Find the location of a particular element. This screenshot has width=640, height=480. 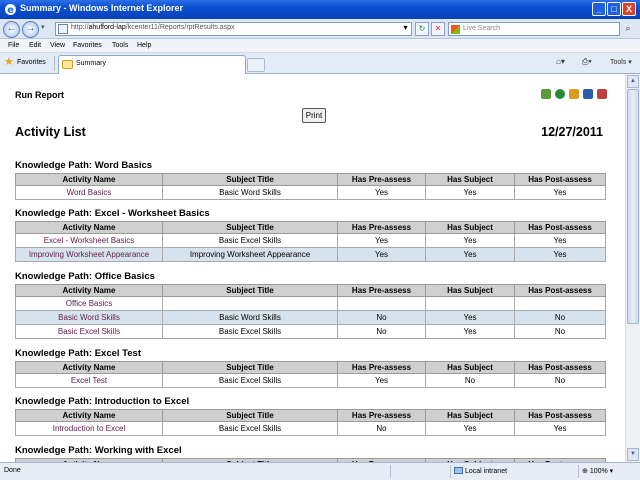

tab-divider is located at coordinates (54, 63).